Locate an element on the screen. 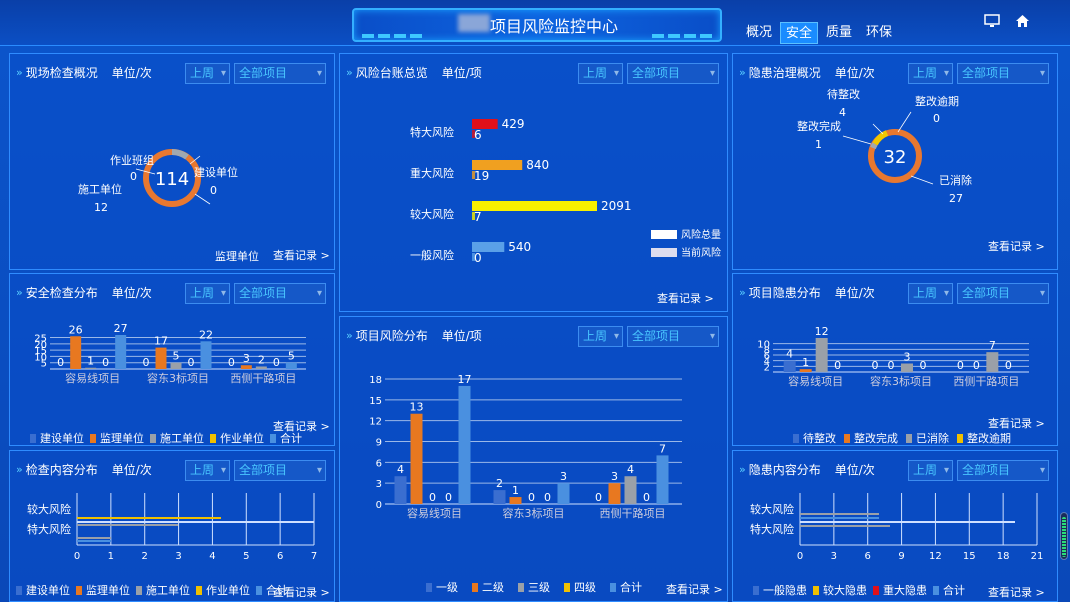 The image size is (1070, 602). legend-label: 三级 is located at coordinates (539, 587).